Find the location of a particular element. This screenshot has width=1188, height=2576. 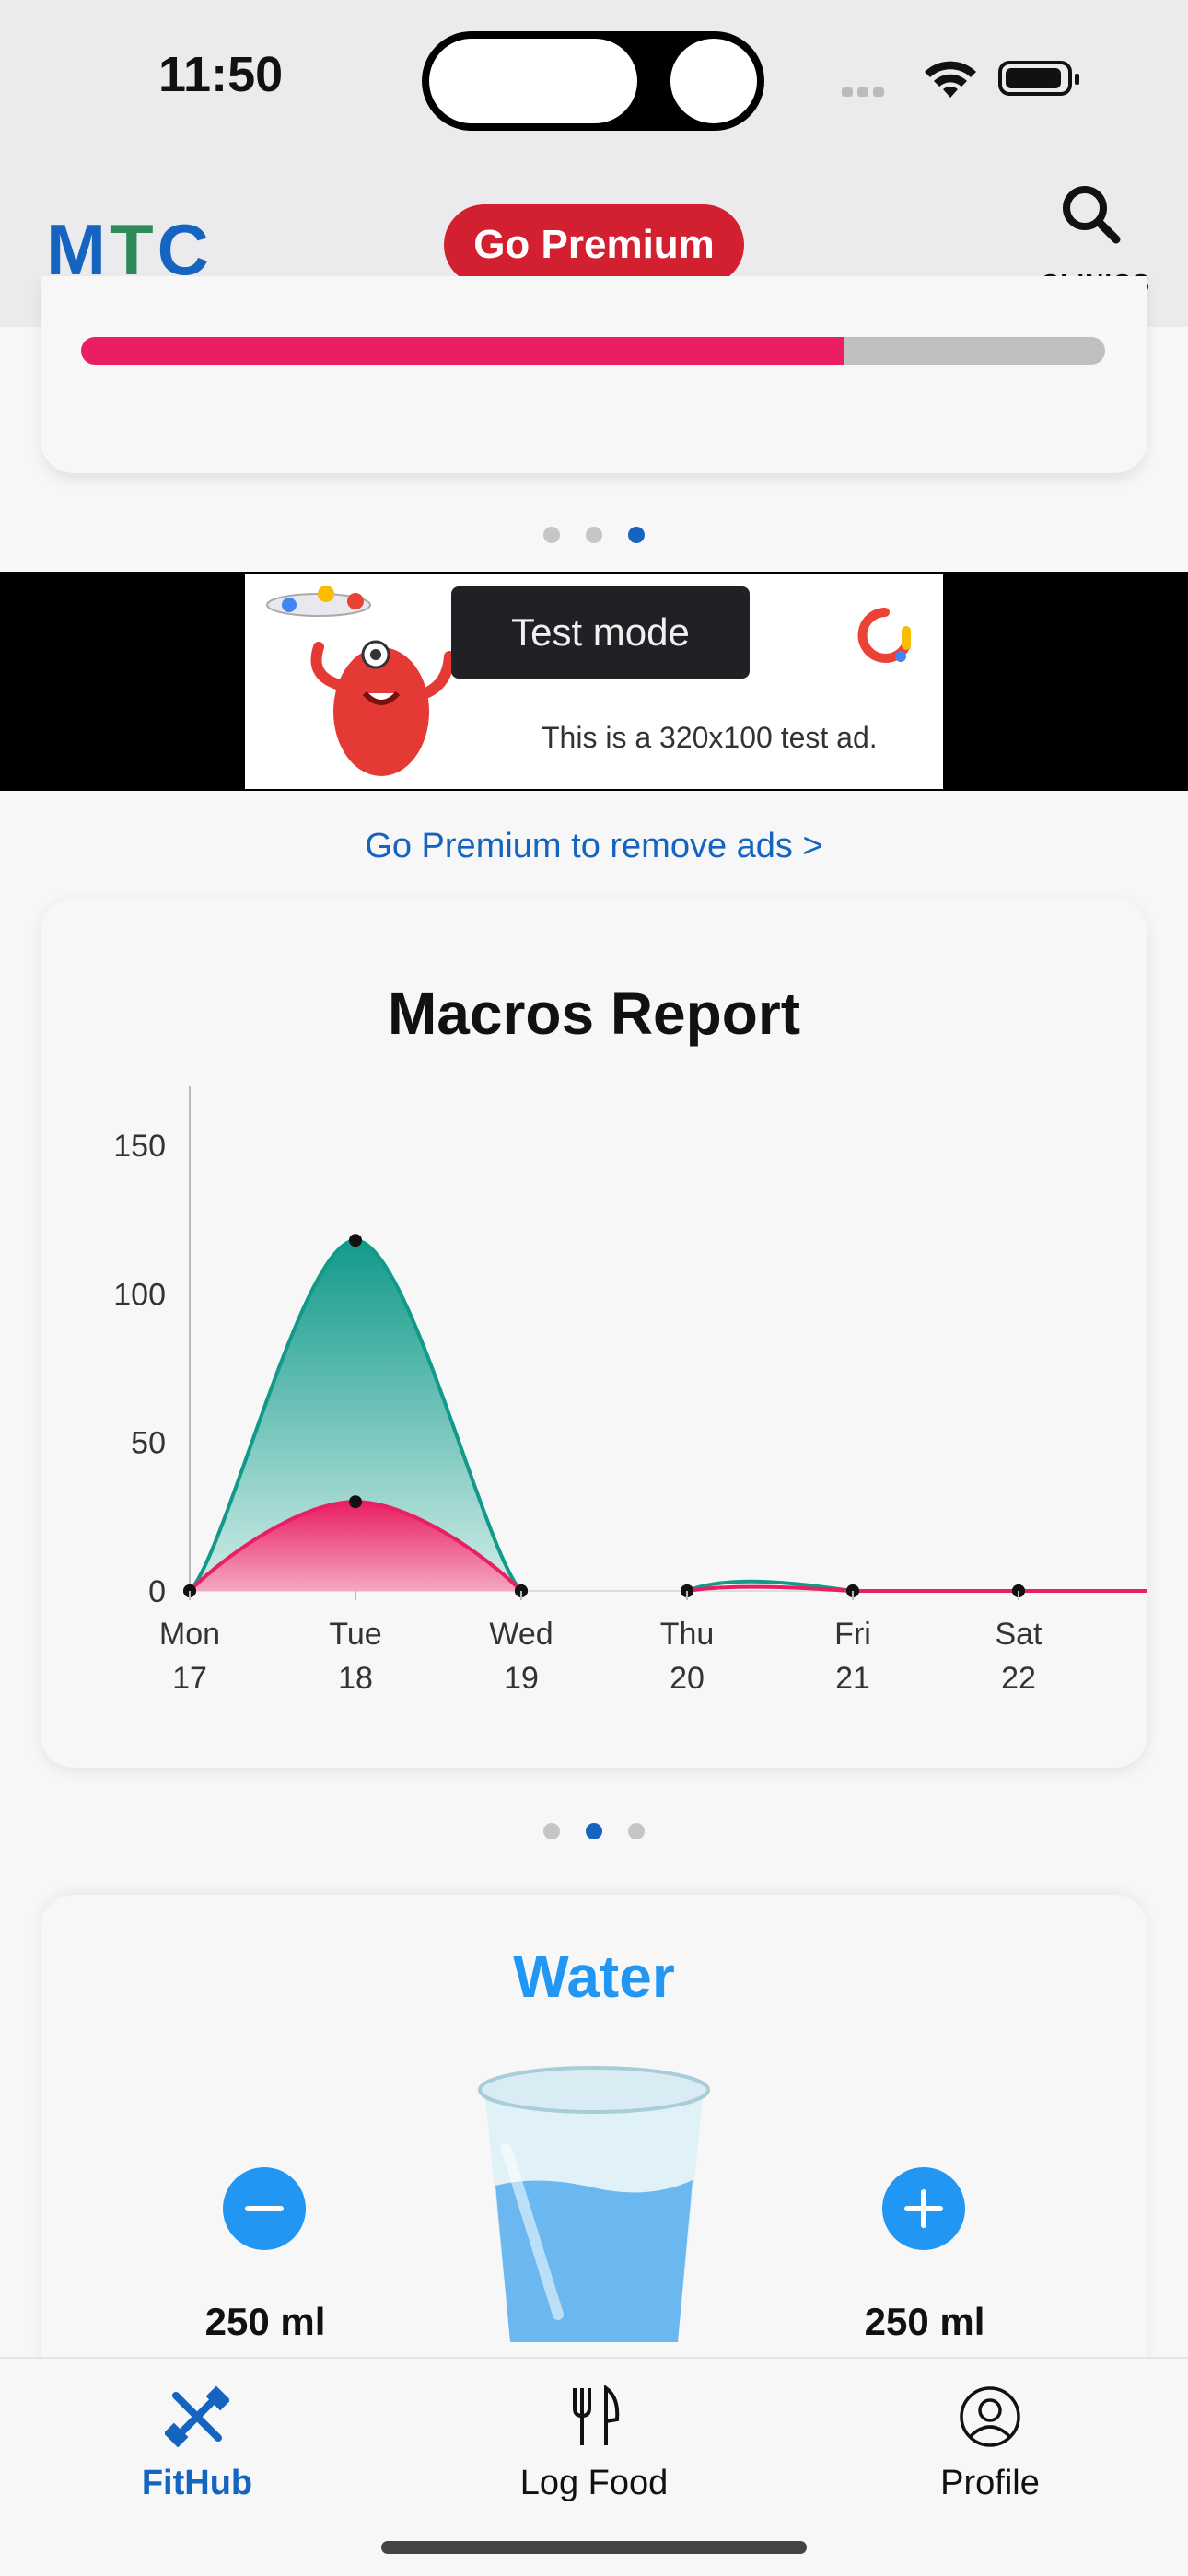

x-tick-label-day: Wed is located at coordinates (521, 1634).